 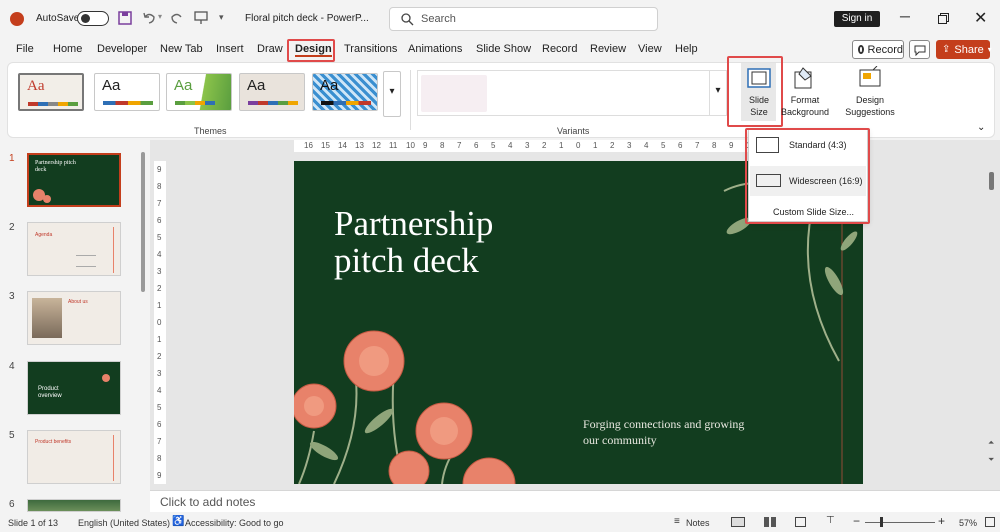 What do you see at coordinates (991, 443) in the screenshot?
I see `previous-slide-icon: ⏶` at bounding box center [991, 443].